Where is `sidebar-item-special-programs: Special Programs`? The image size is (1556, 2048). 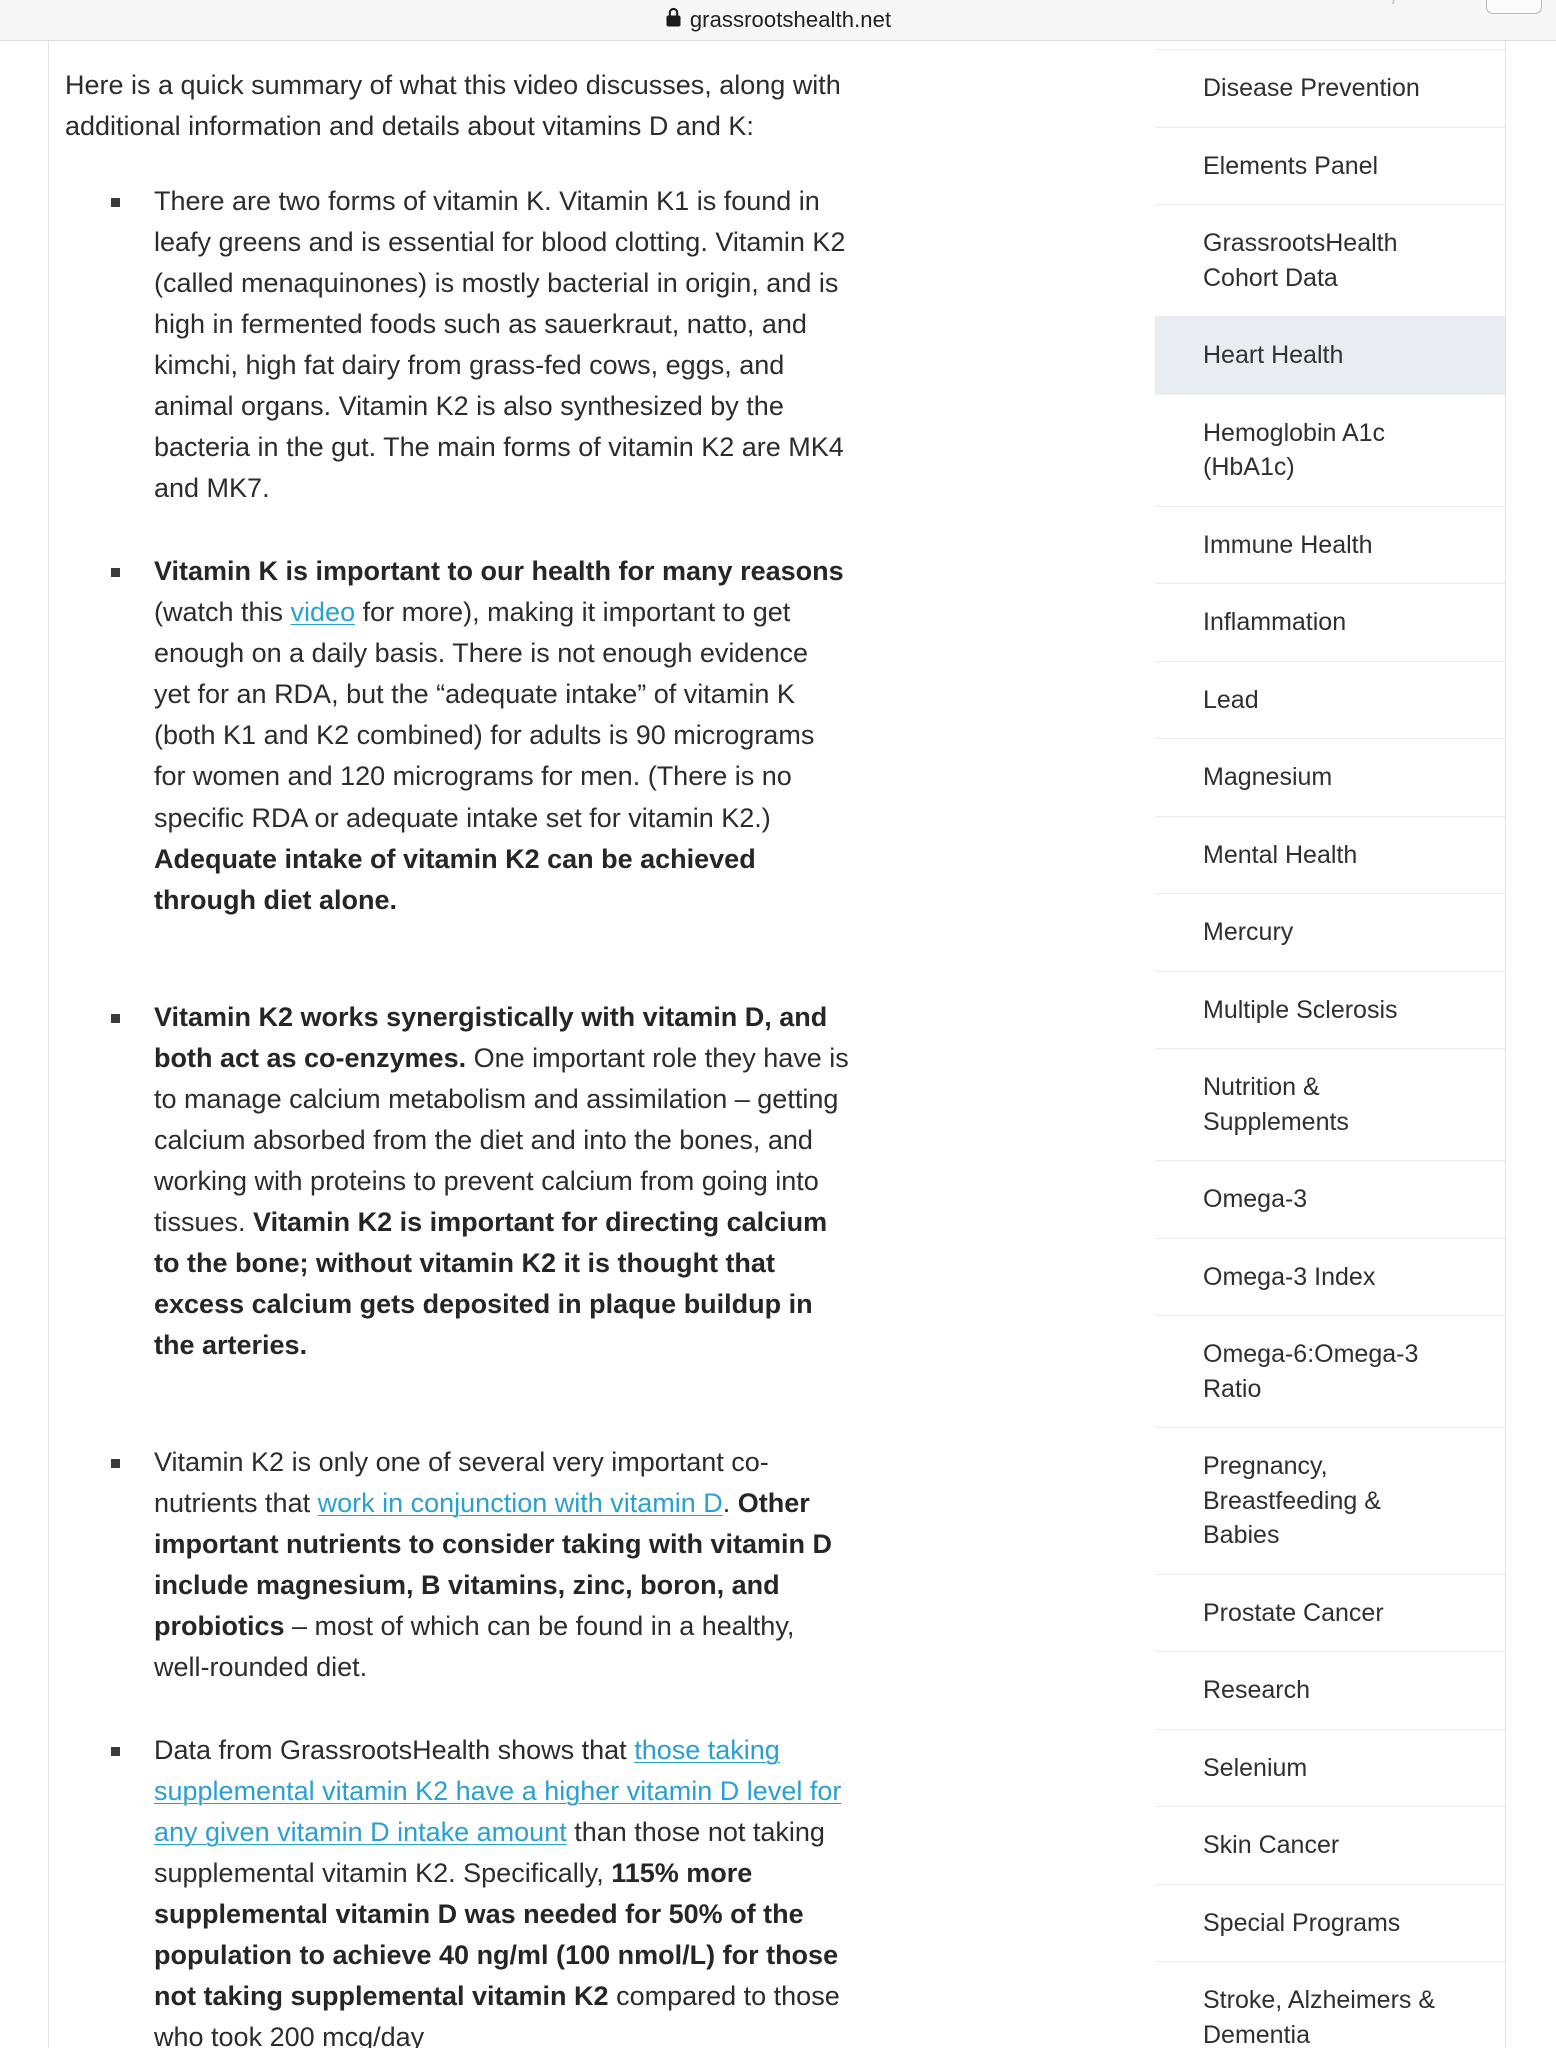 sidebar-item-special-programs: Special Programs is located at coordinates (1330, 1923).